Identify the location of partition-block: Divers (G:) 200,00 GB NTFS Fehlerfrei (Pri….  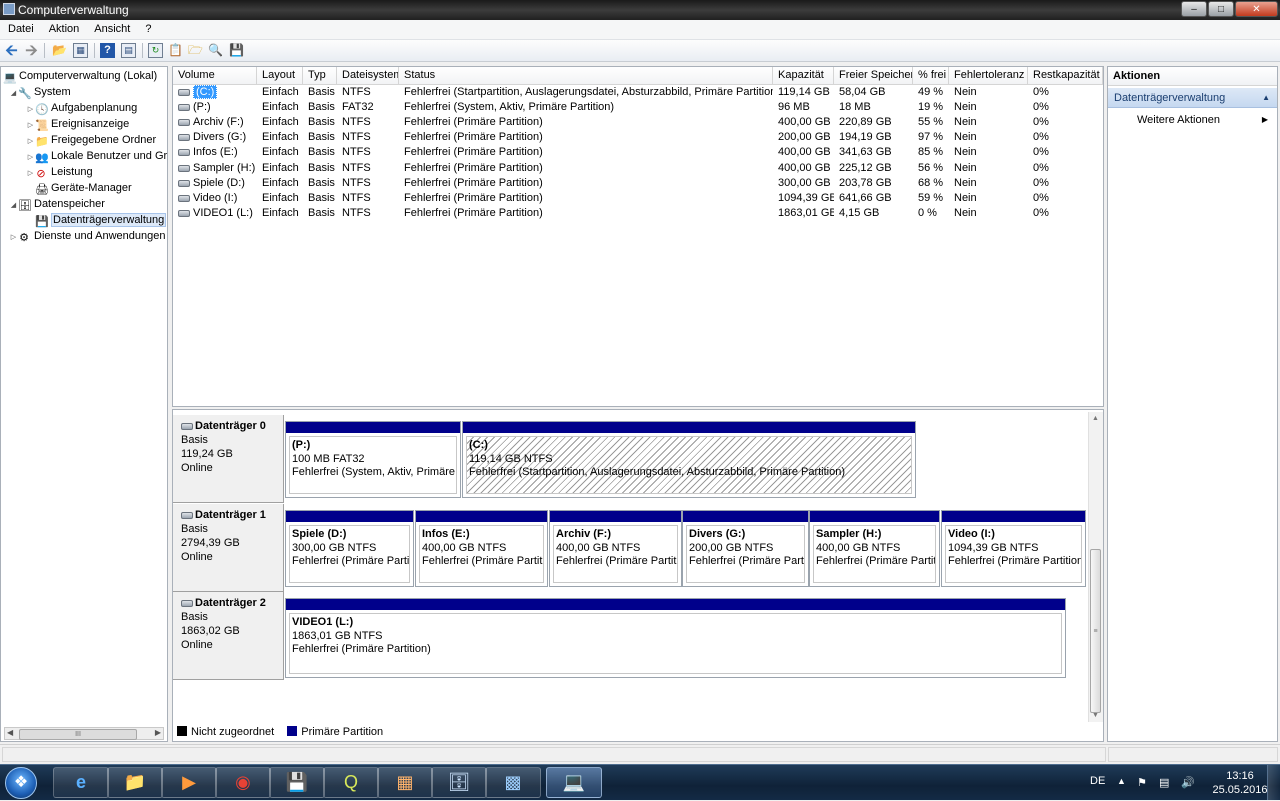
(745, 548).